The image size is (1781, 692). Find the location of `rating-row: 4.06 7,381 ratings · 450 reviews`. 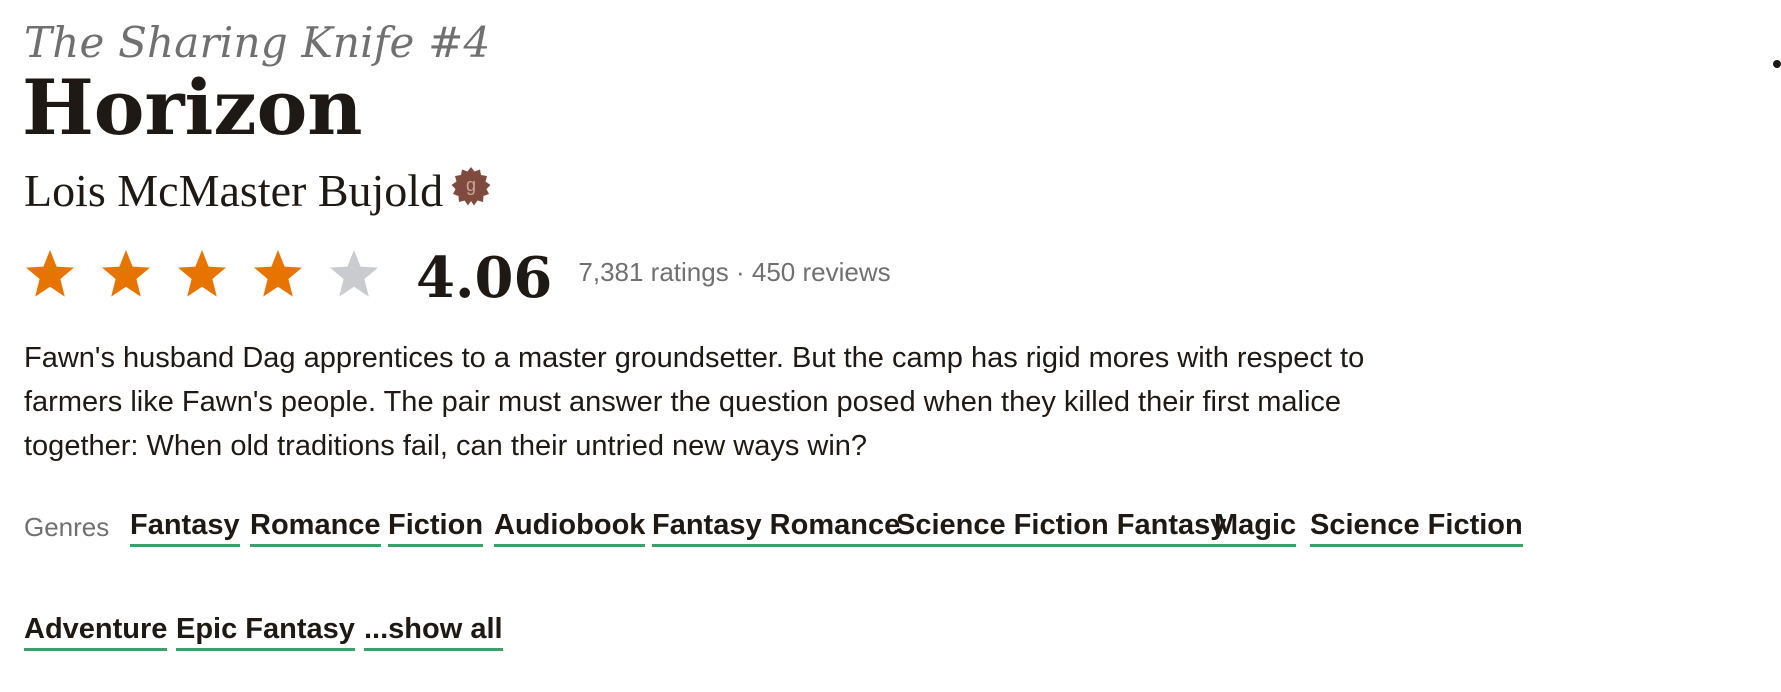

rating-row: 4.06 7,381 ratings · 450 reviews is located at coordinates (457, 276).